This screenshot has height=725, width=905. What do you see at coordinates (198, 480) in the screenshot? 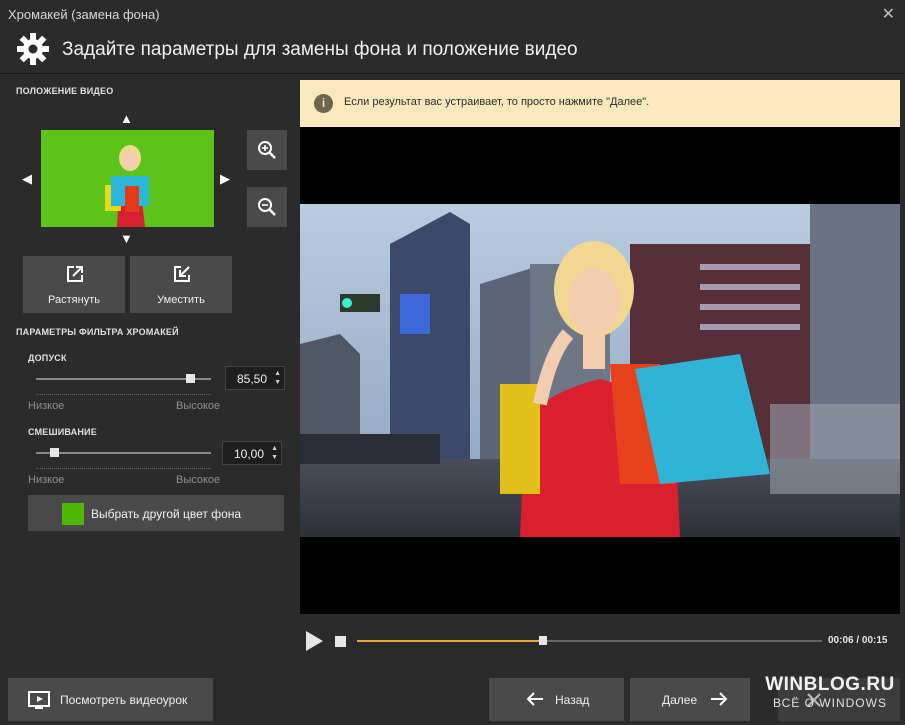
I see `blend-high-label: Высокое` at bounding box center [198, 480].